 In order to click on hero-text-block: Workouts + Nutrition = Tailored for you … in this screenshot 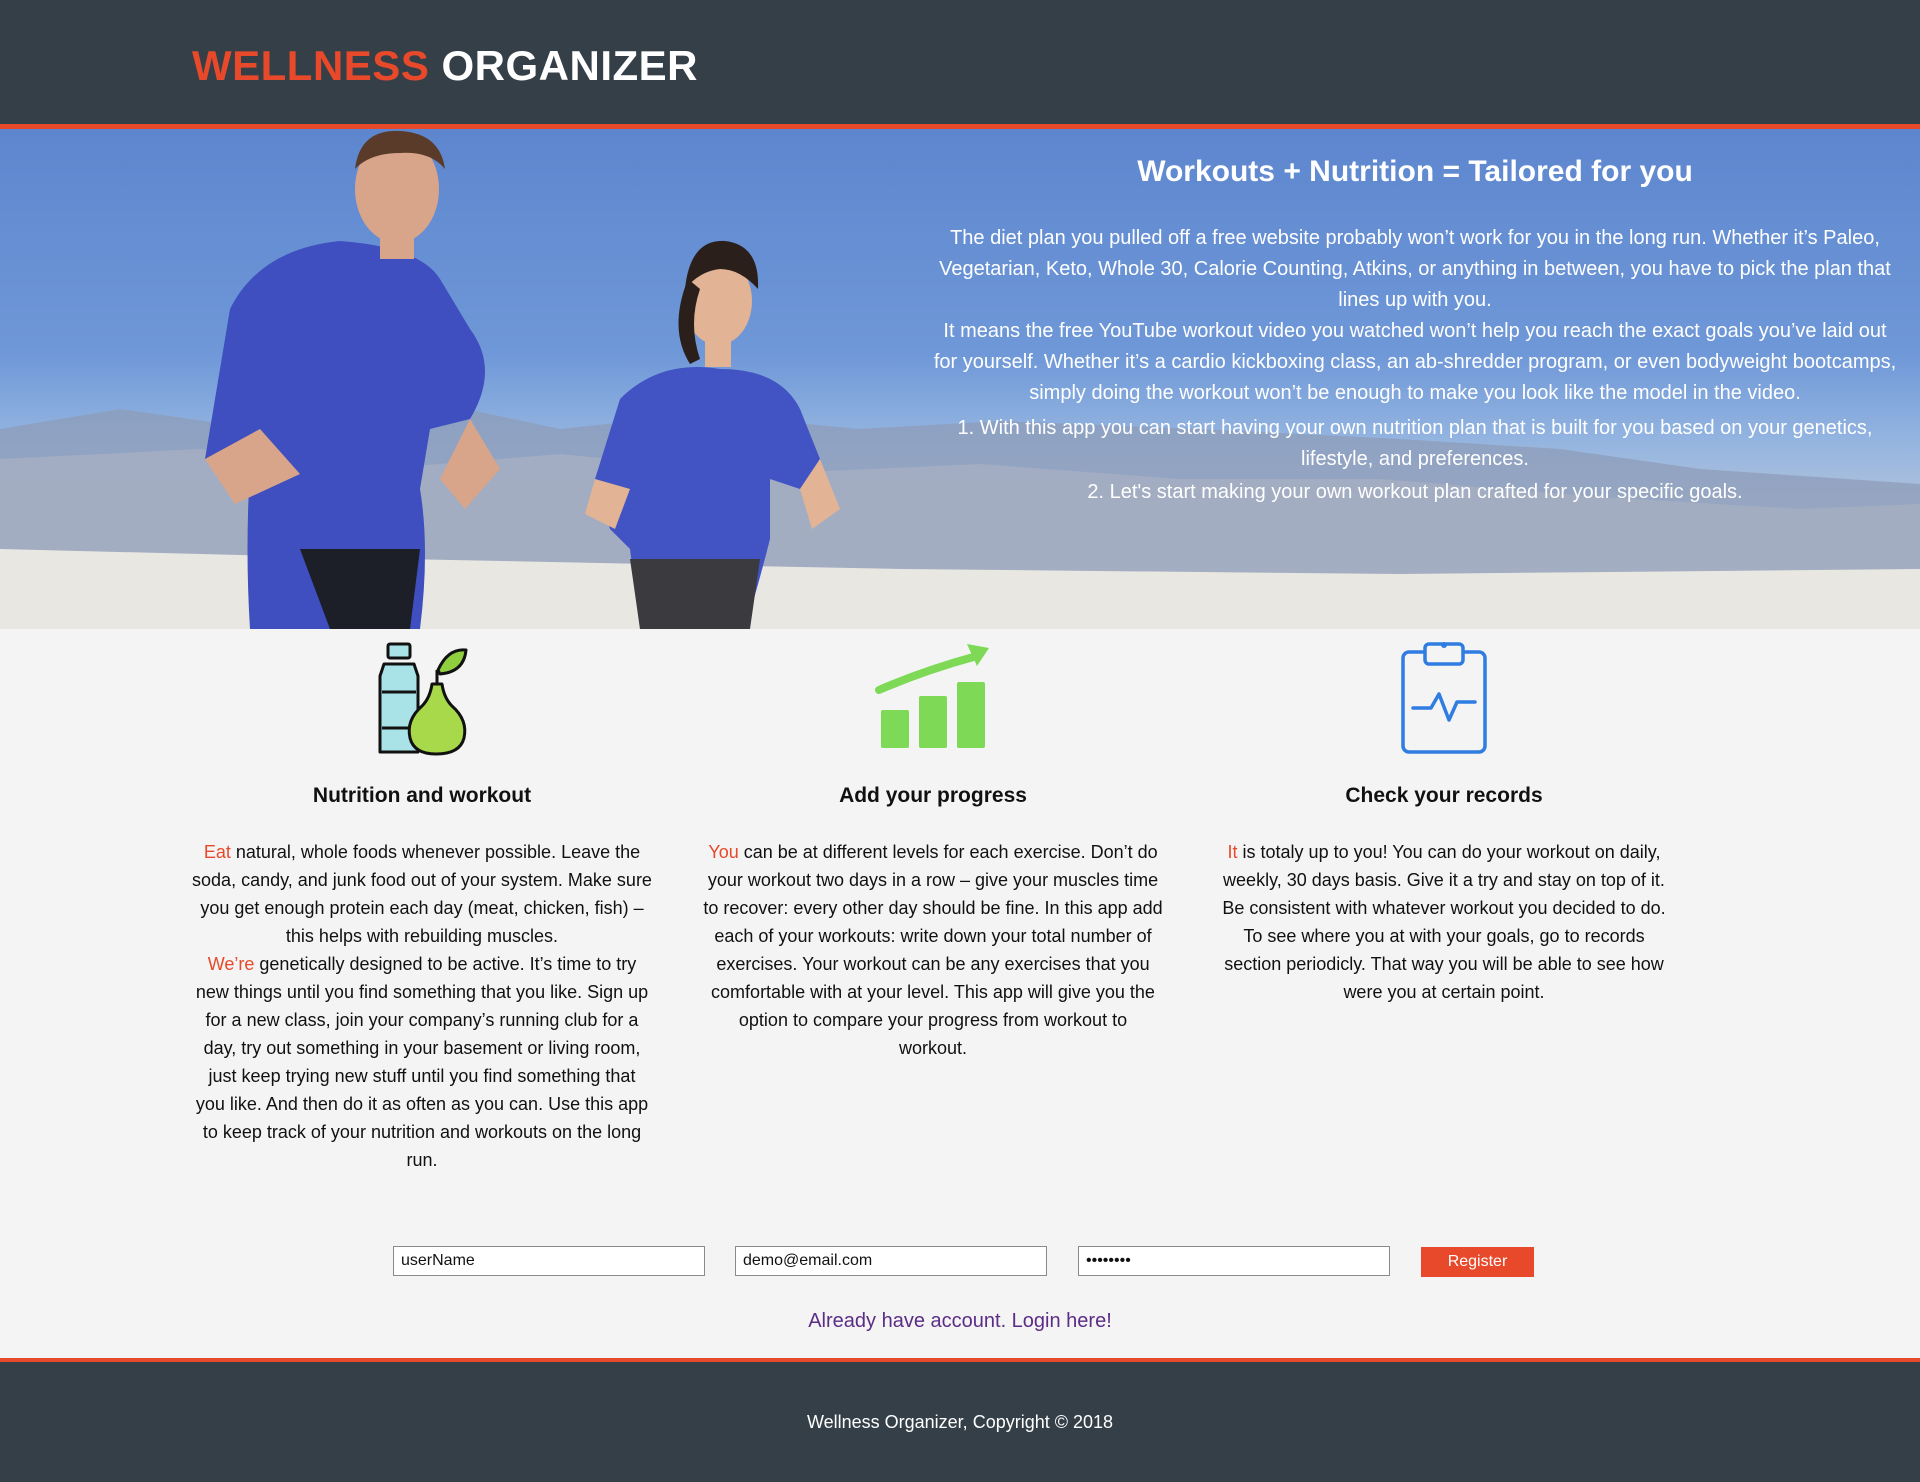, I will do `click(1415, 332)`.